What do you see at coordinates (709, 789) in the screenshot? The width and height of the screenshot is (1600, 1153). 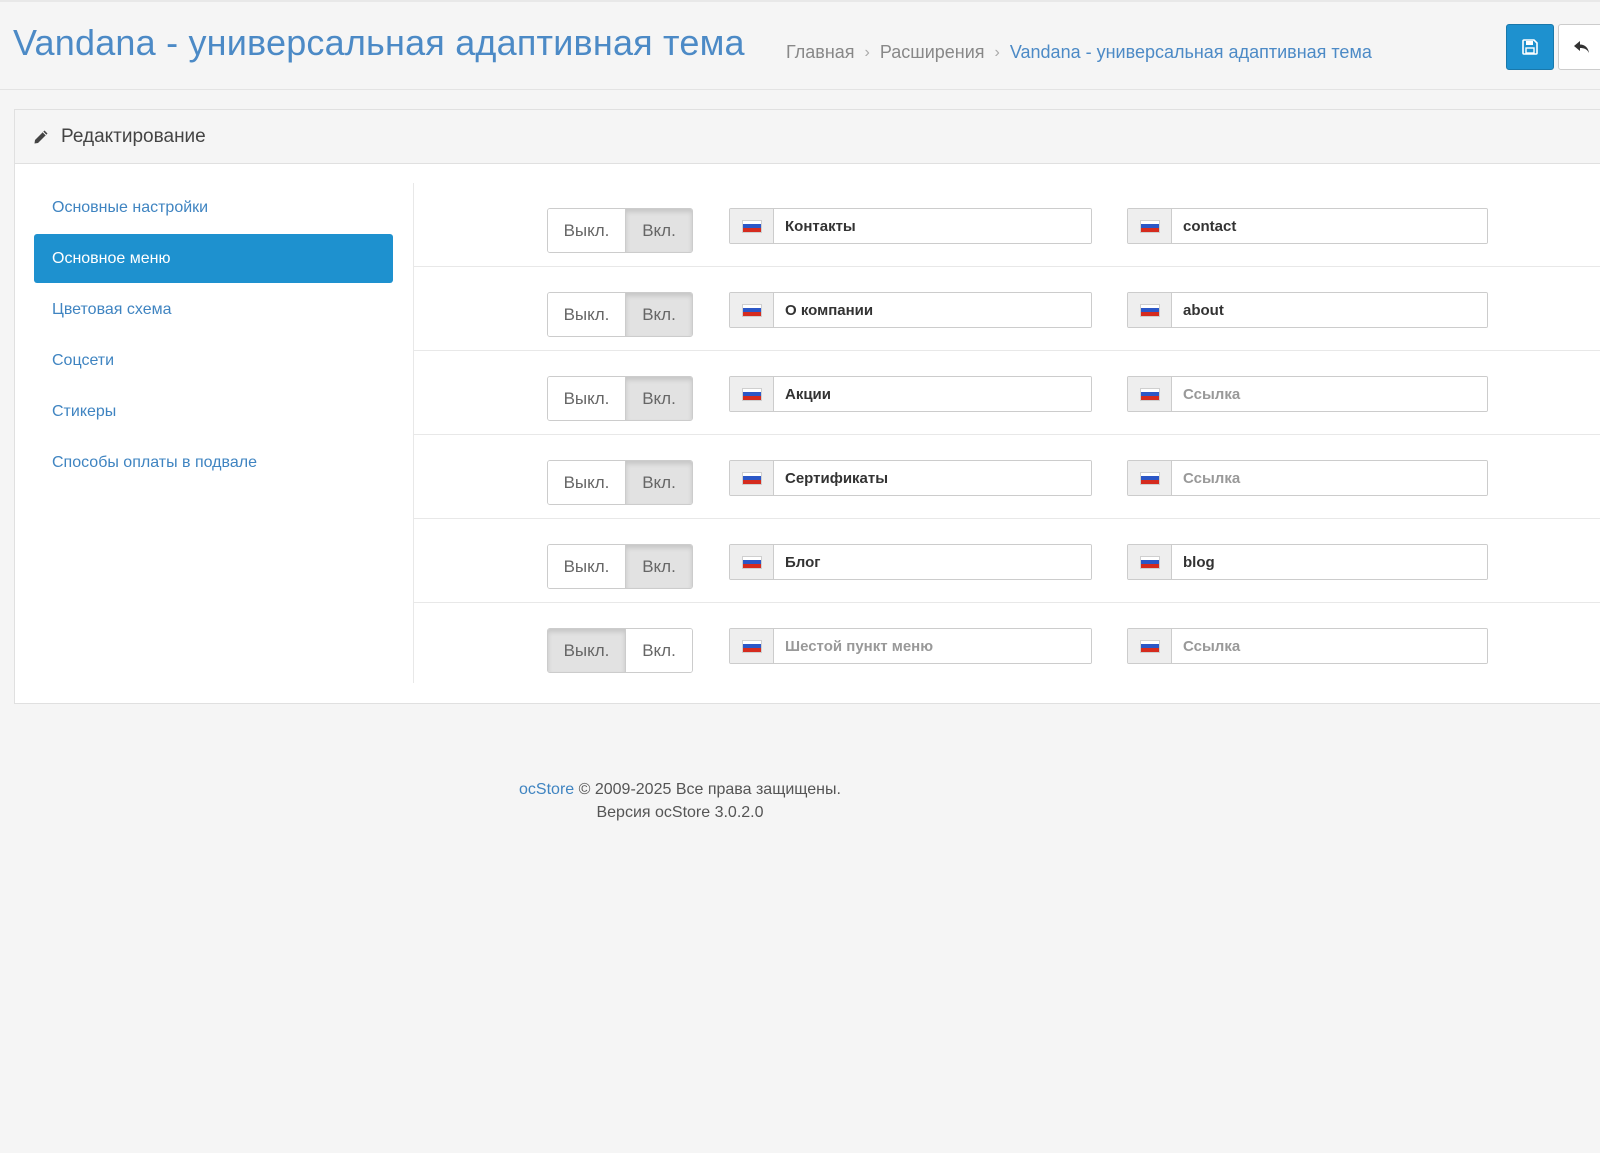 I see `footer-copyright: © 2009-2025 Все права защищены.` at bounding box center [709, 789].